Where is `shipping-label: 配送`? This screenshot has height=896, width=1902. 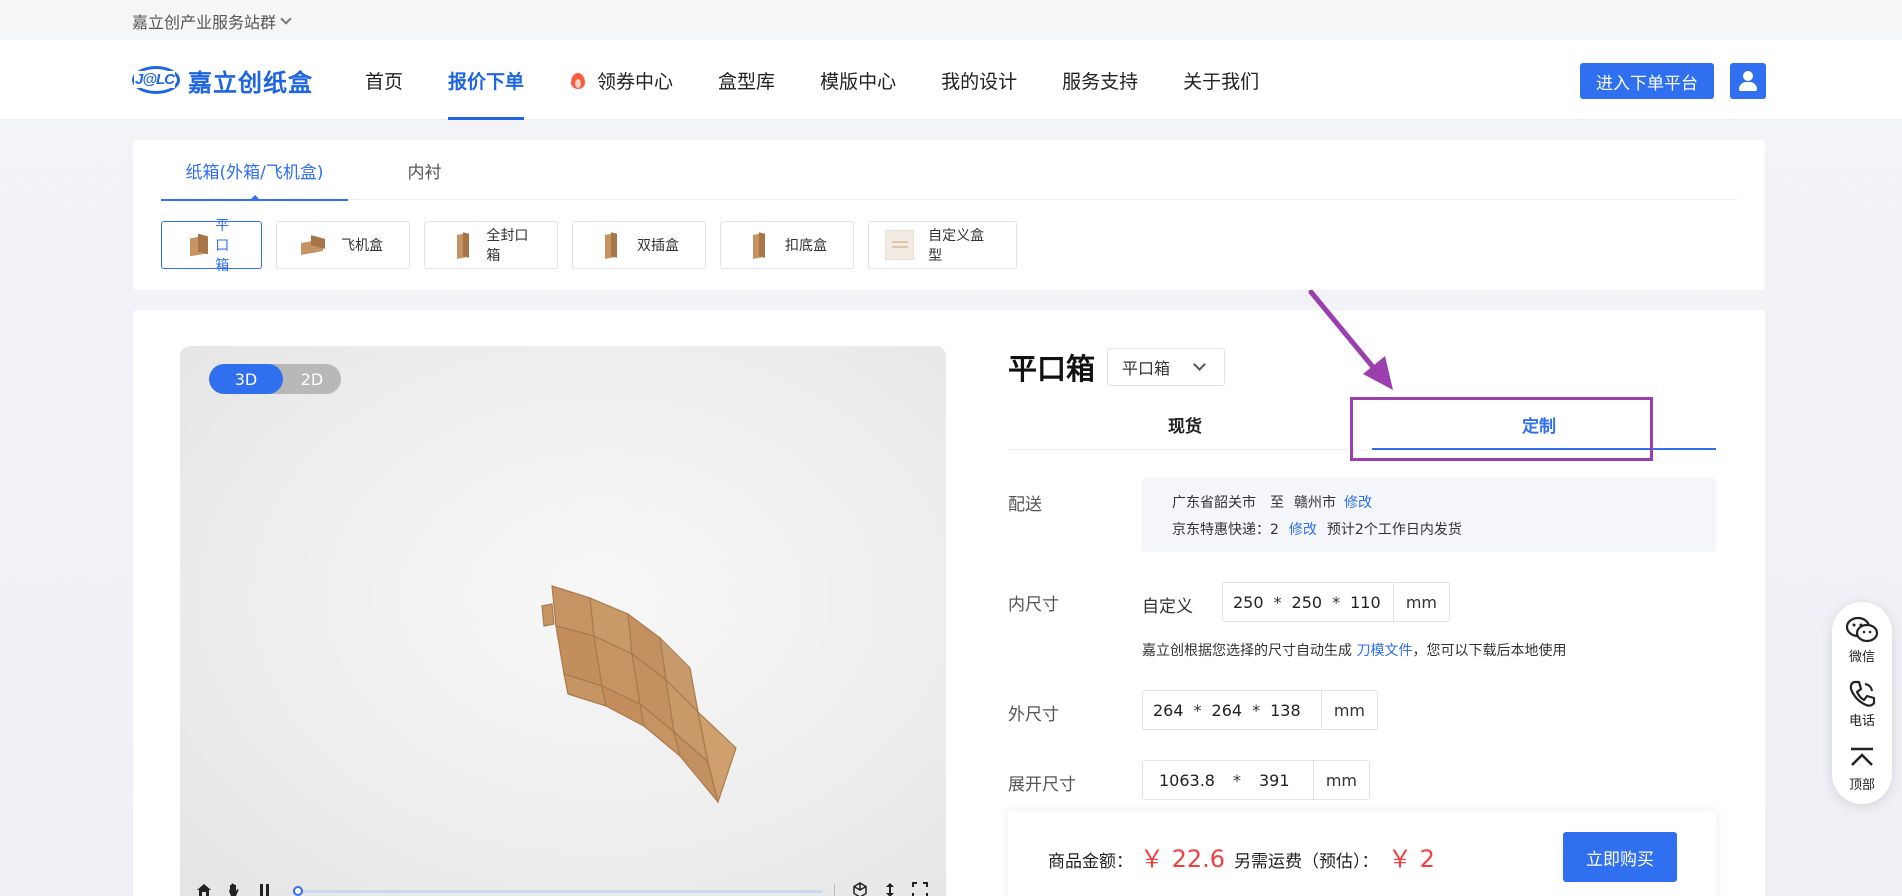
shipping-label: 配送 is located at coordinates (1025, 505).